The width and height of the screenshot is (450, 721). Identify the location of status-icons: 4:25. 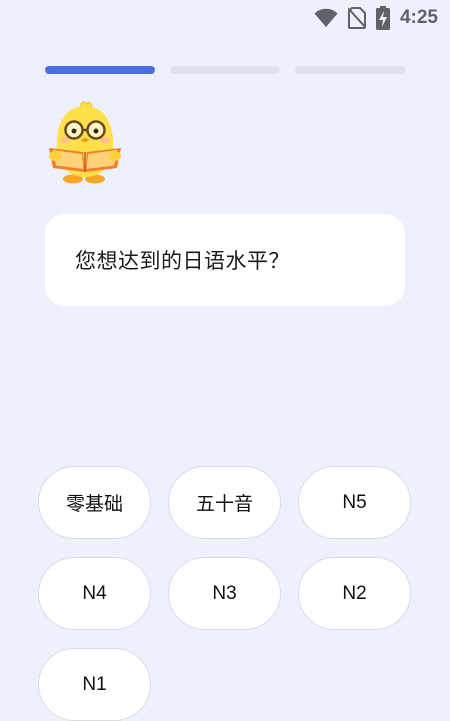
(376, 18).